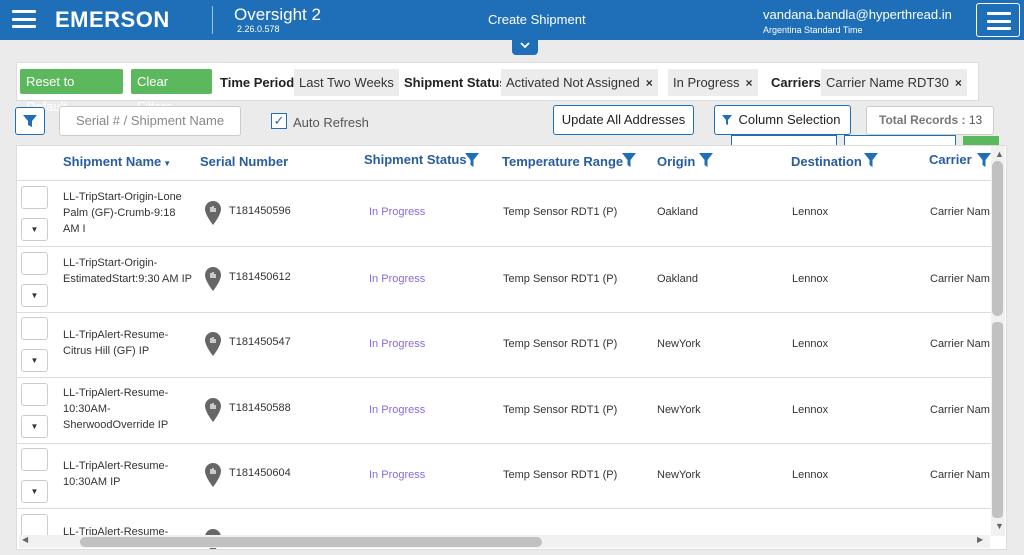 This screenshot has width=1024, height=555. I want to click on total-records: Total Records : 13, so click(930, 120).